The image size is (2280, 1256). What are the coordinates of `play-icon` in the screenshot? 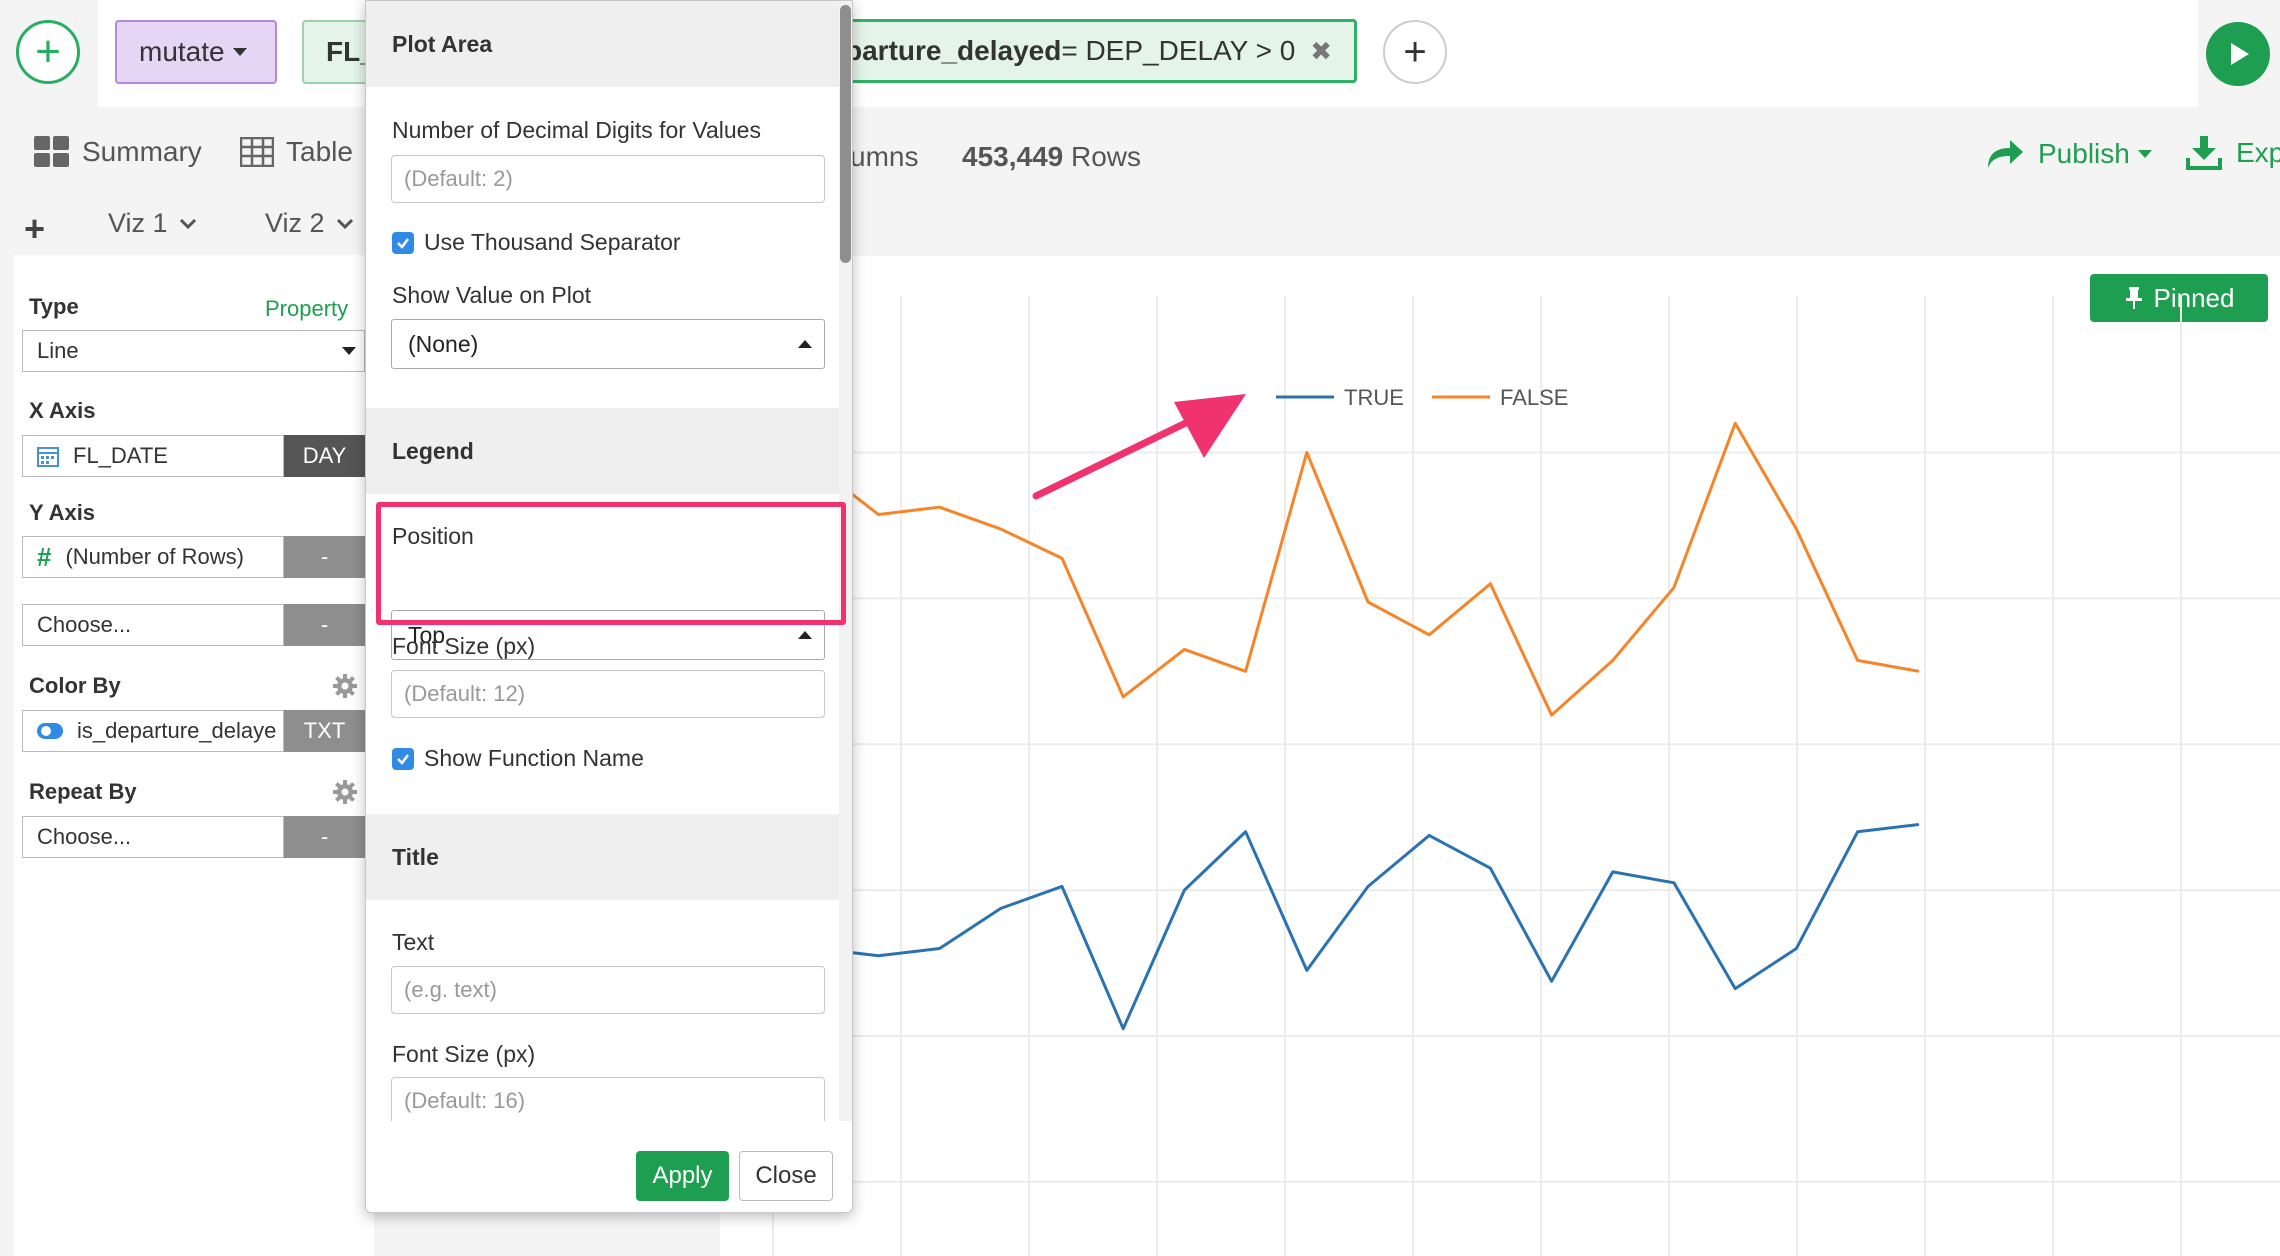 It's located at (2240, 54).